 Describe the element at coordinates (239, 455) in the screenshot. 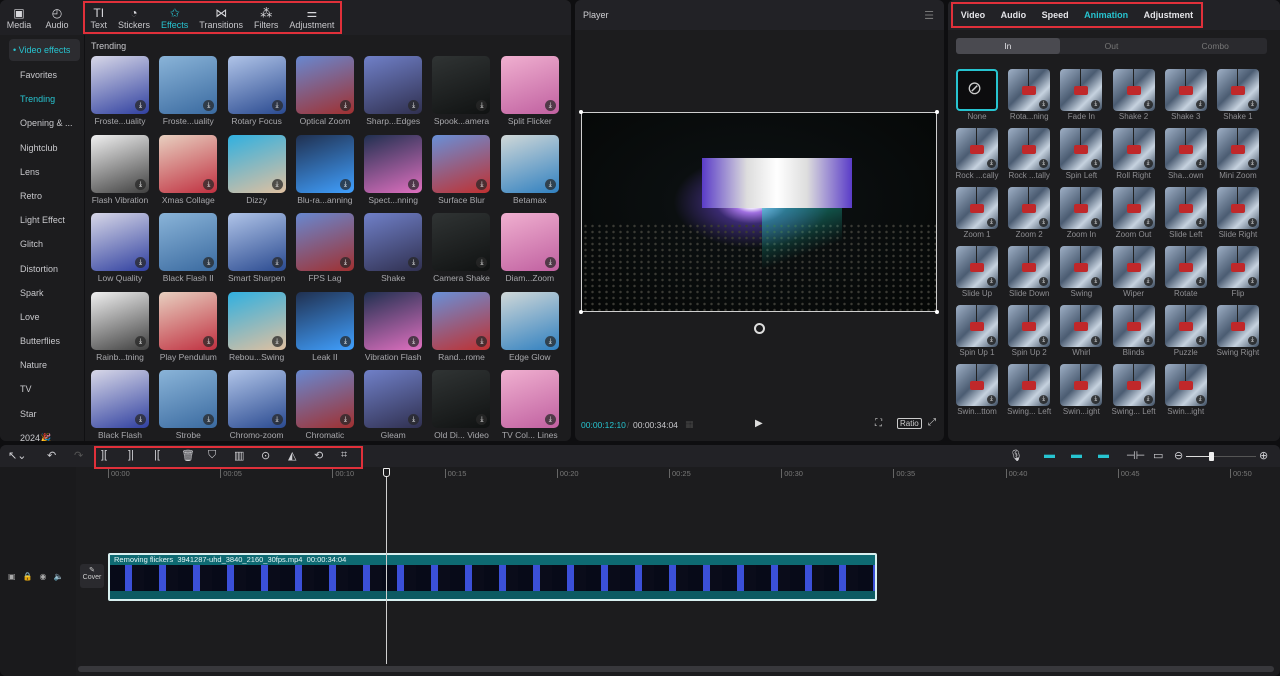

I see `freeze-icon: ▥` at that location.